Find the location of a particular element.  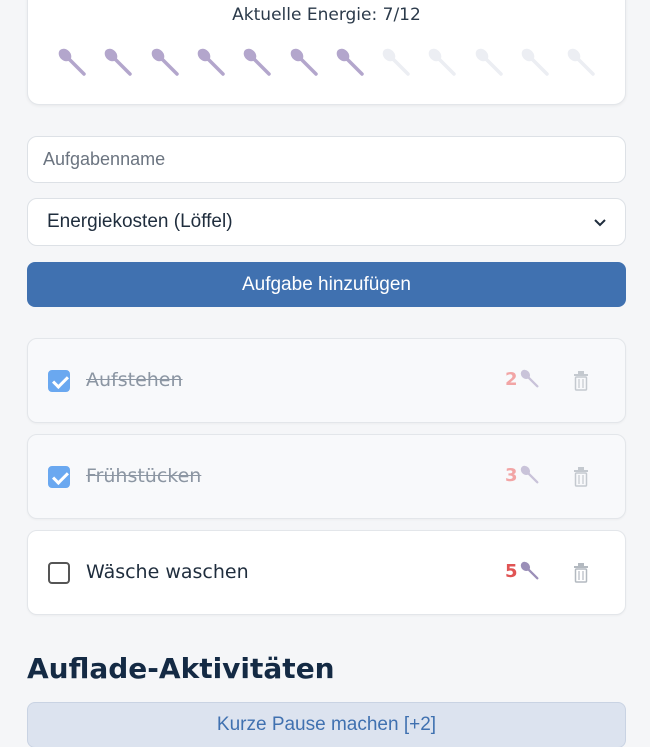

task-cost: 3 is located at coordinates (511, 475).